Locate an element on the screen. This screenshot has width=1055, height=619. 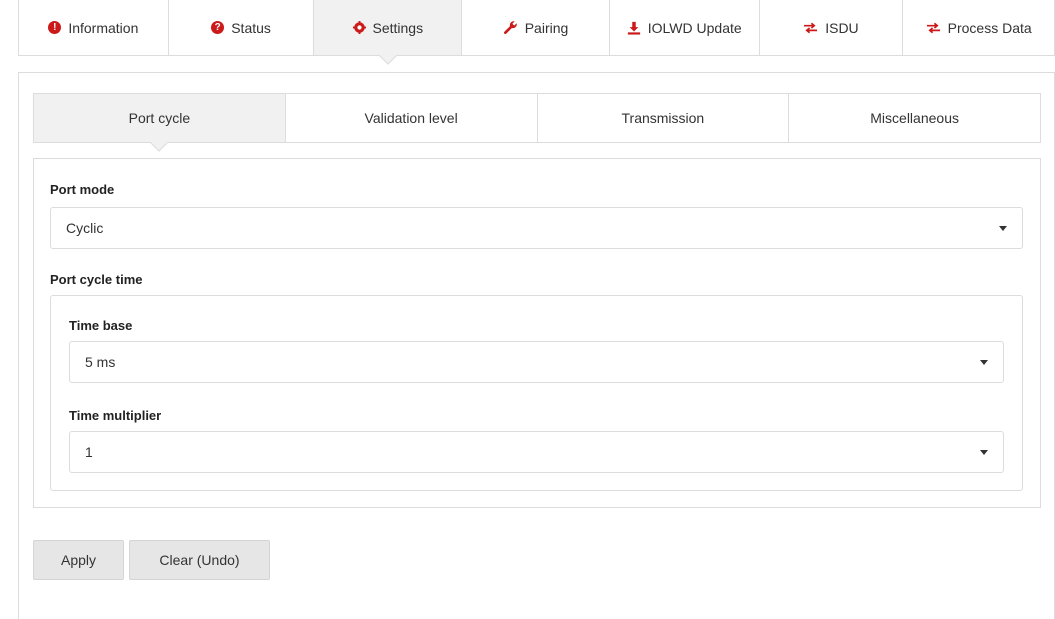
tab-isdu-label: ISDU is located at coordinates (842, 27).